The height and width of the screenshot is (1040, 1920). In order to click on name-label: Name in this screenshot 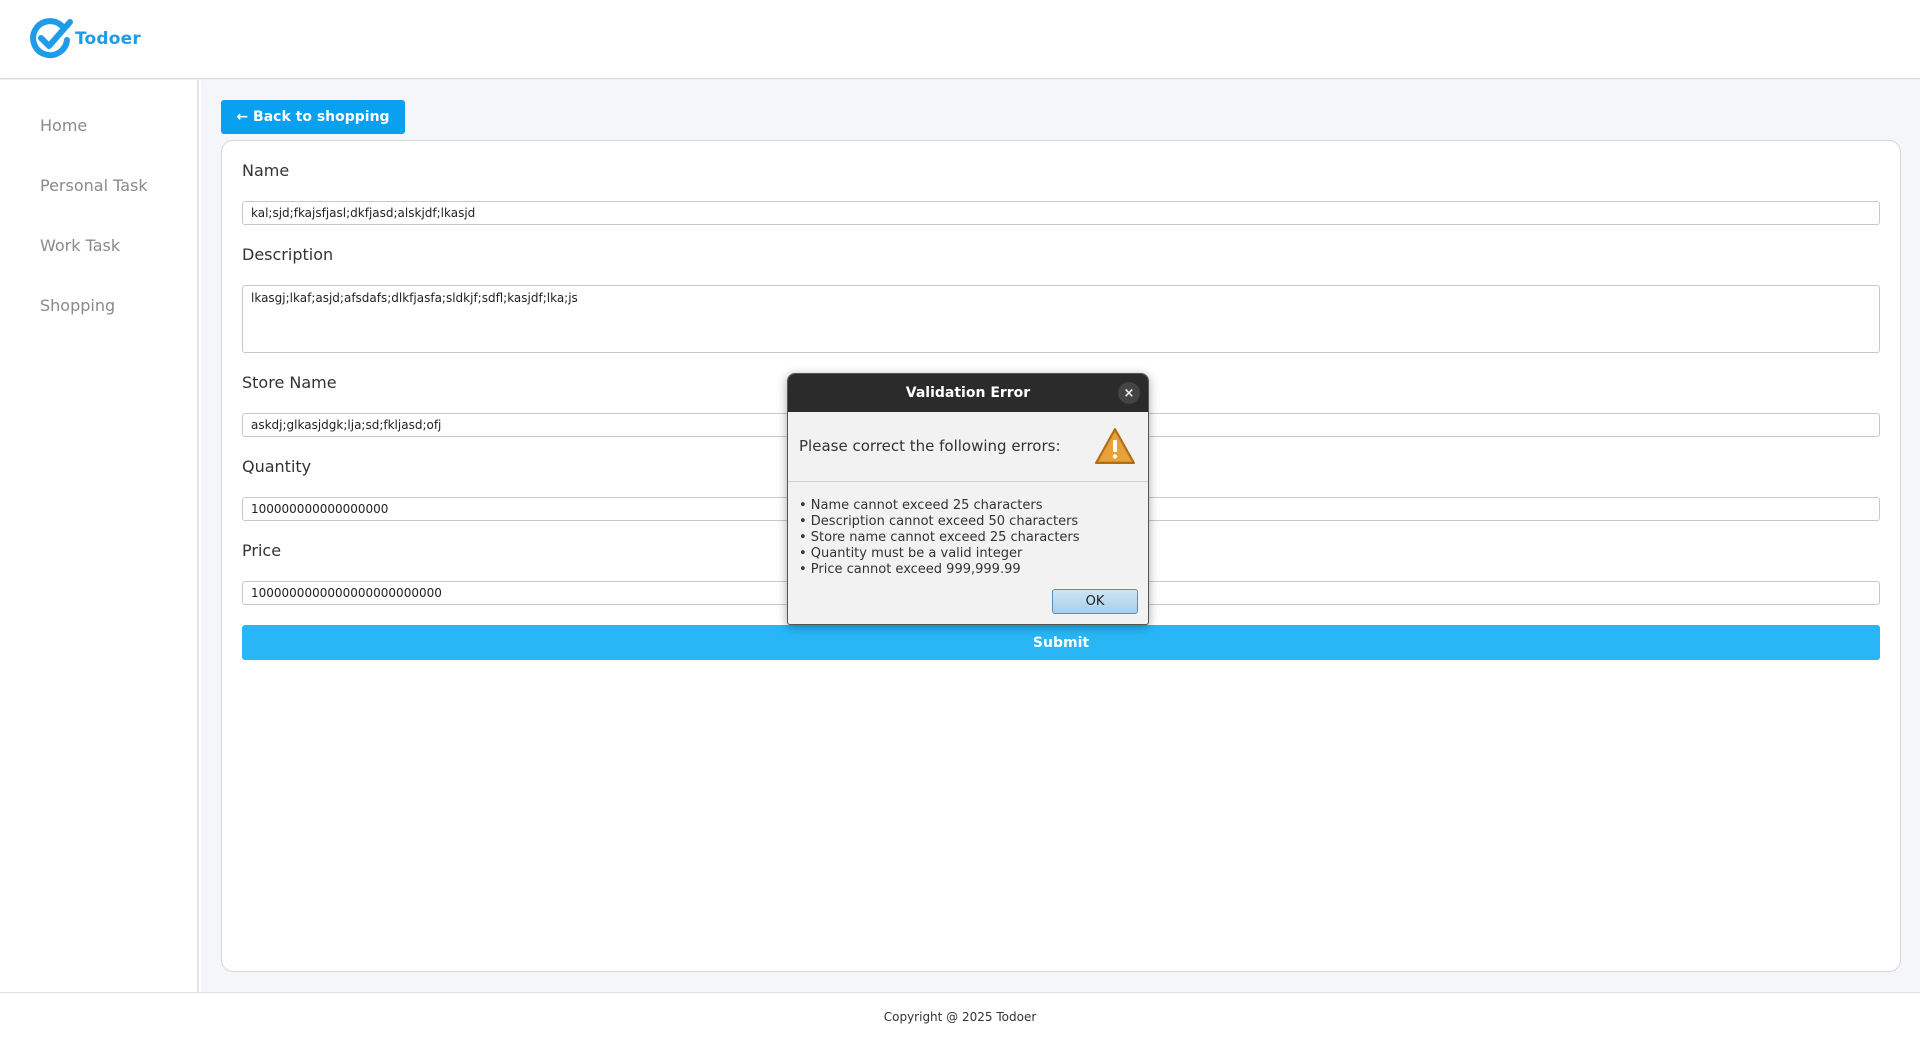, I will do `click(266, 170)`.